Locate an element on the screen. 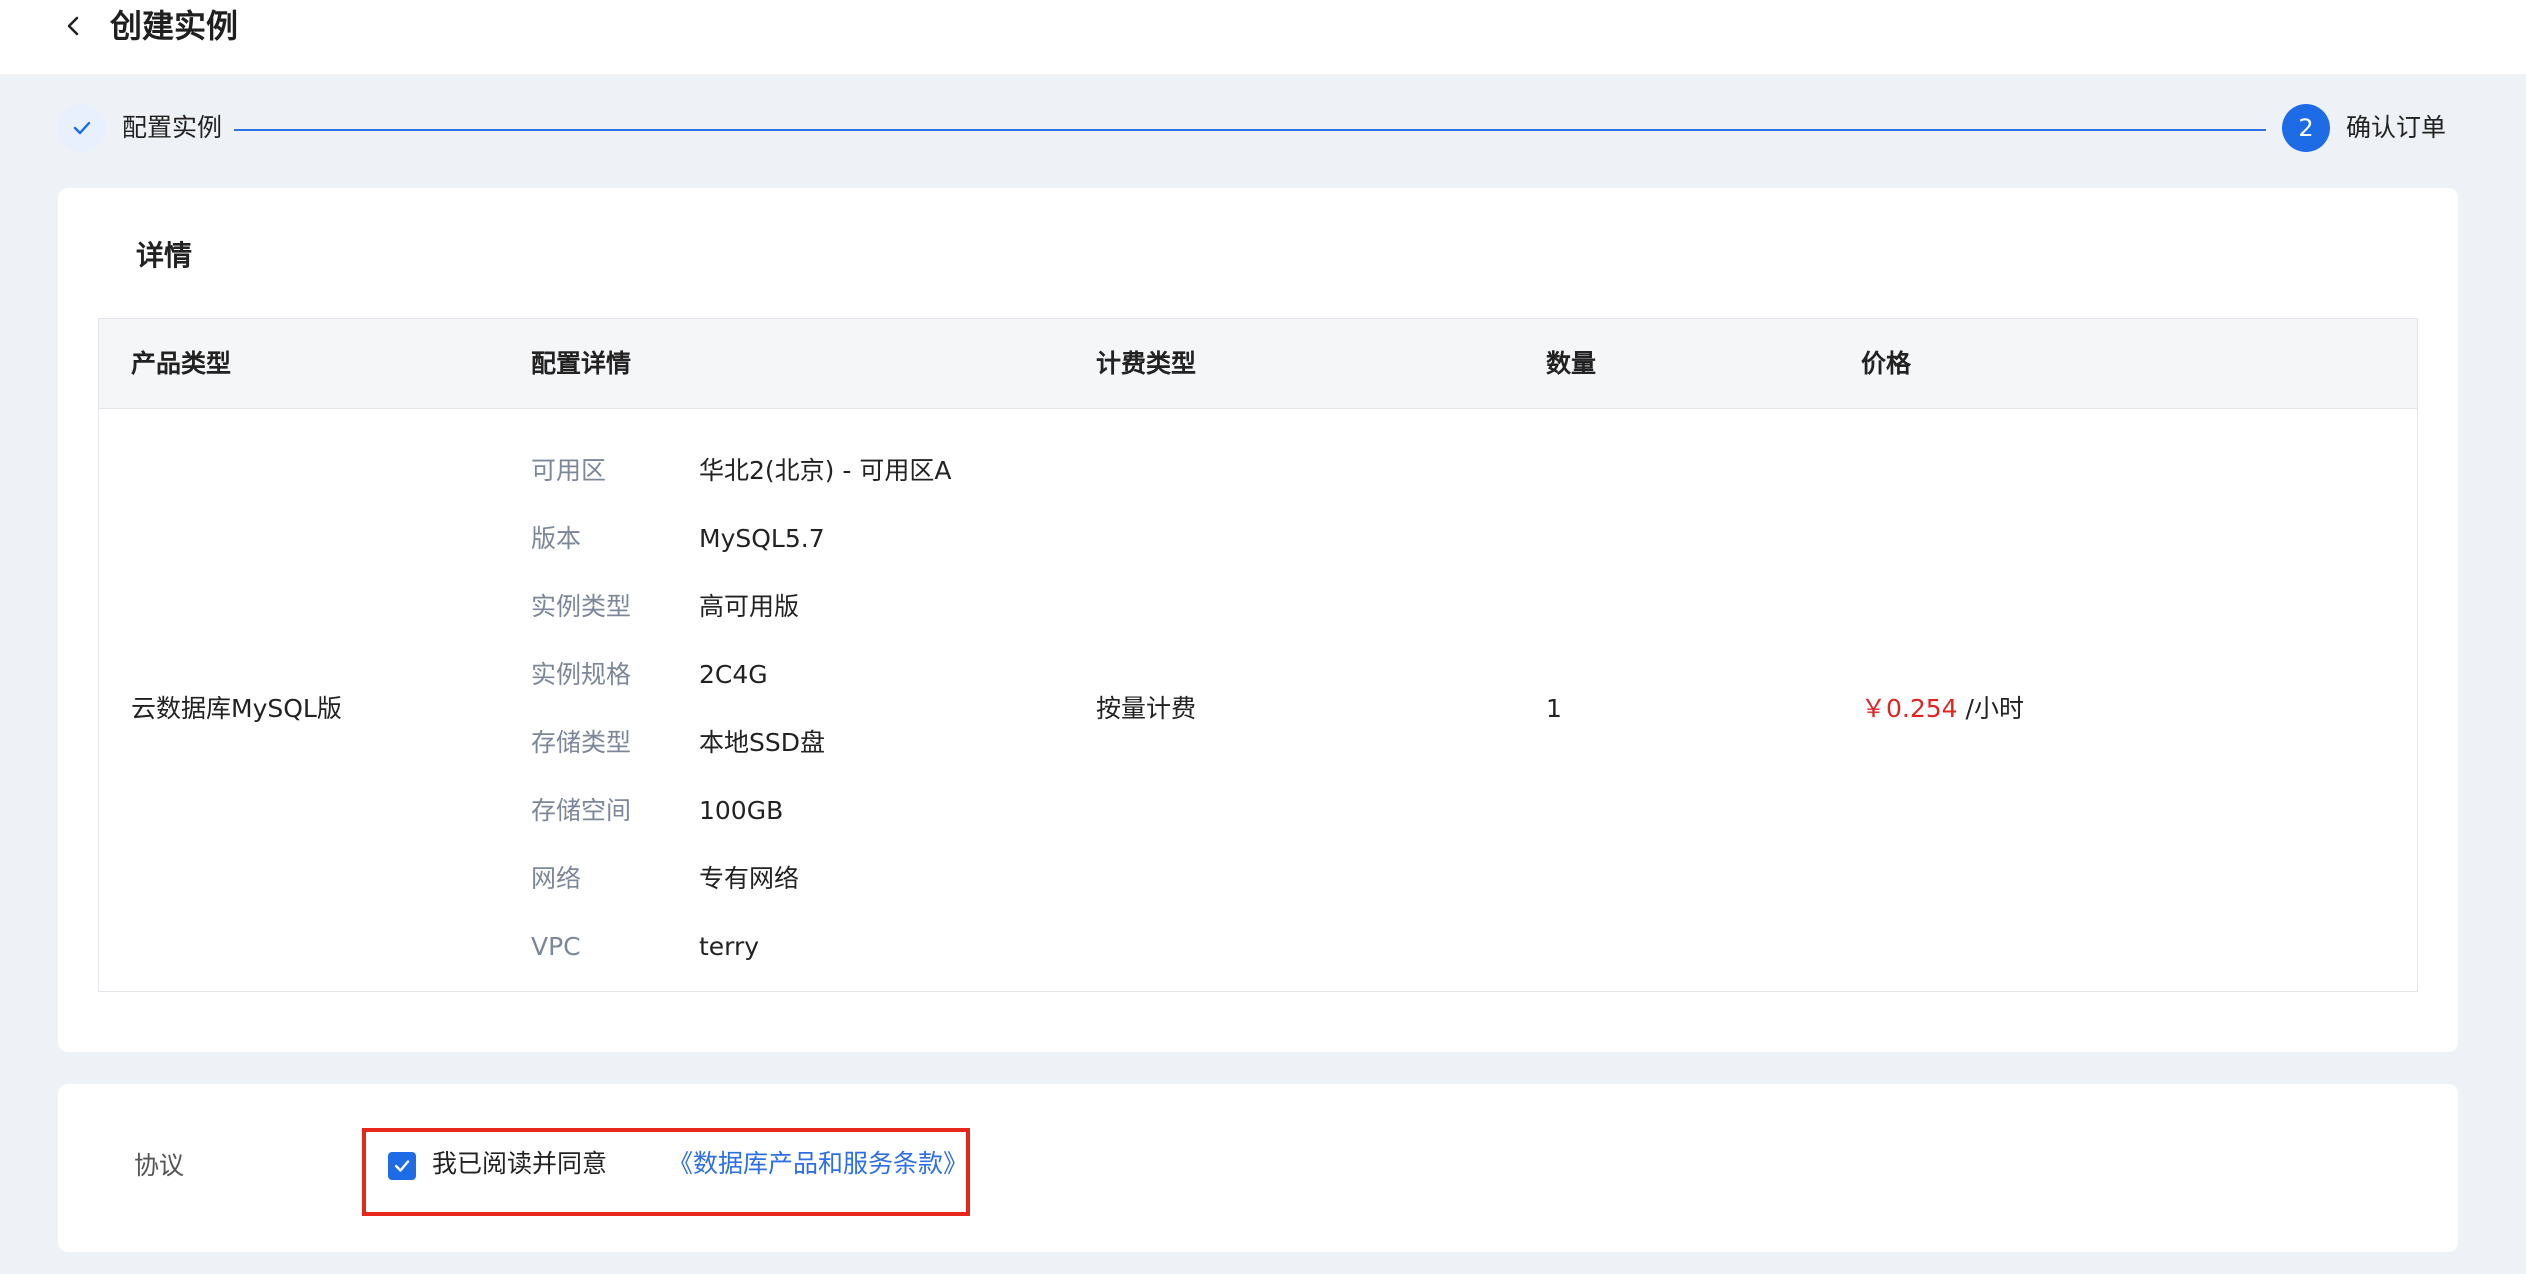 This screenshot has width=2526, height=1274. terms-link: 《数据库产品和服务条款》 is located at coordinates (818, 1164).